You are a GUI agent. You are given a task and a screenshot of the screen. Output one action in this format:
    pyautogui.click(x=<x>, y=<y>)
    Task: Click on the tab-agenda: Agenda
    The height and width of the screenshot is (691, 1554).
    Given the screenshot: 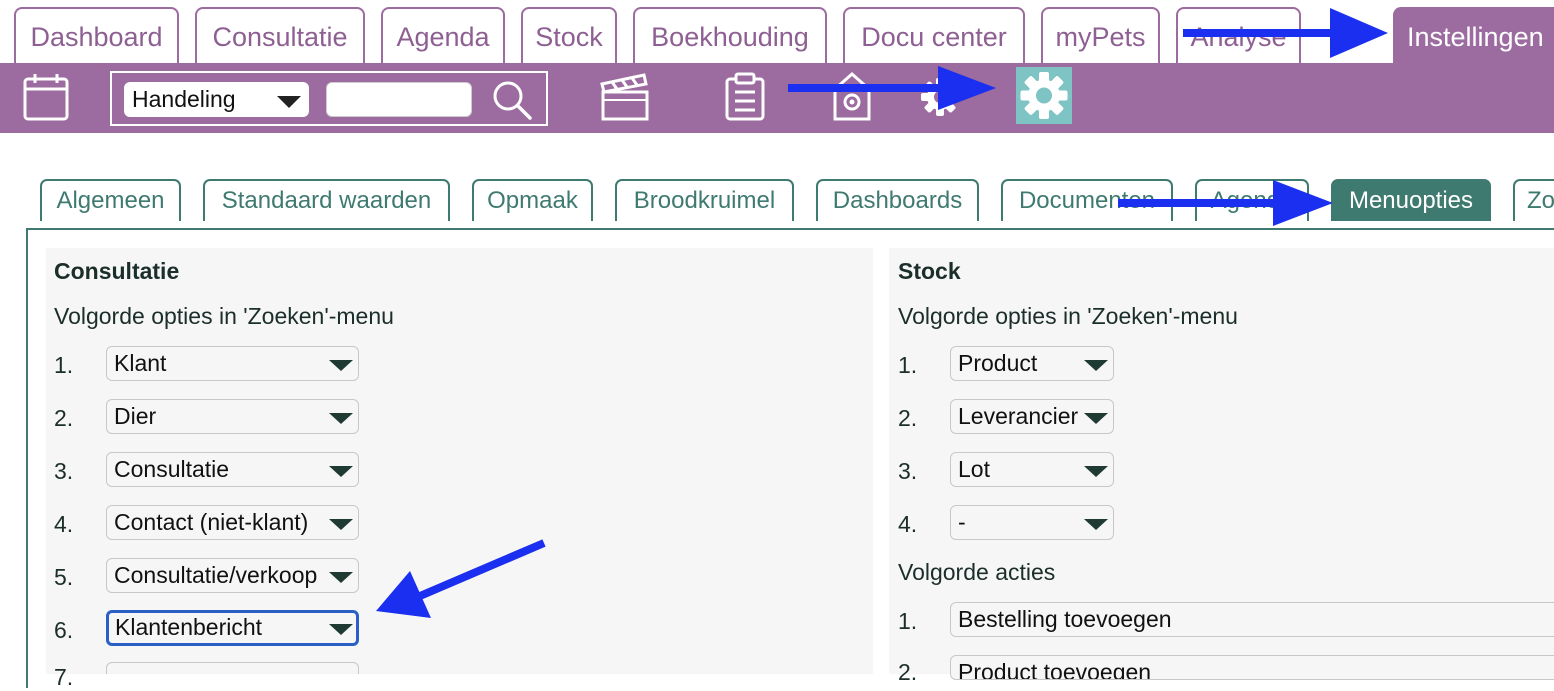 What is the action you would take?
    pyautogui.click(x=443, y=35)
    